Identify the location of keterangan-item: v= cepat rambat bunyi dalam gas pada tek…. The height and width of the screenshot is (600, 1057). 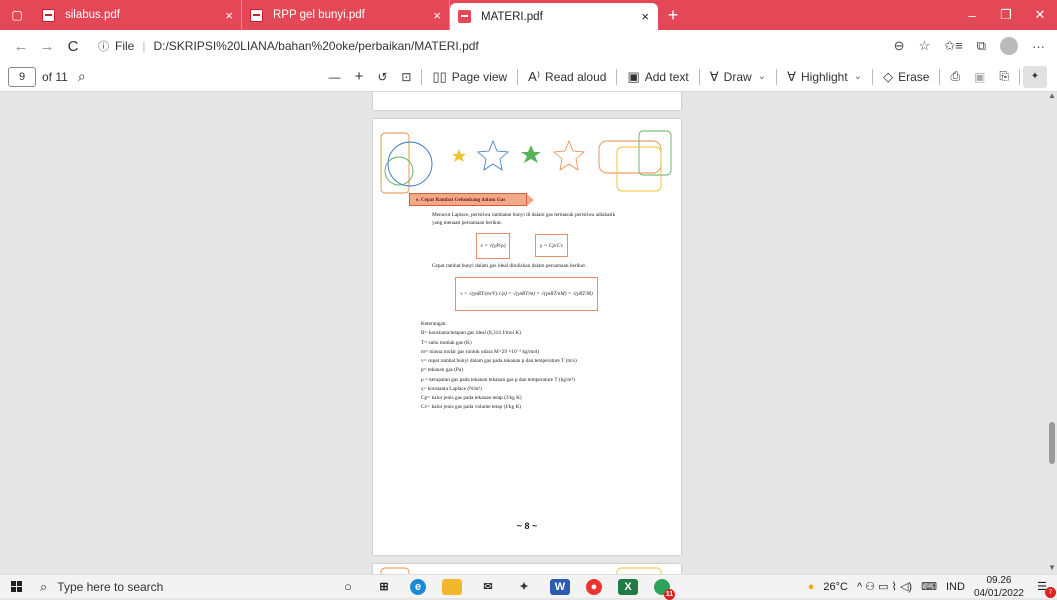
(499, 361).